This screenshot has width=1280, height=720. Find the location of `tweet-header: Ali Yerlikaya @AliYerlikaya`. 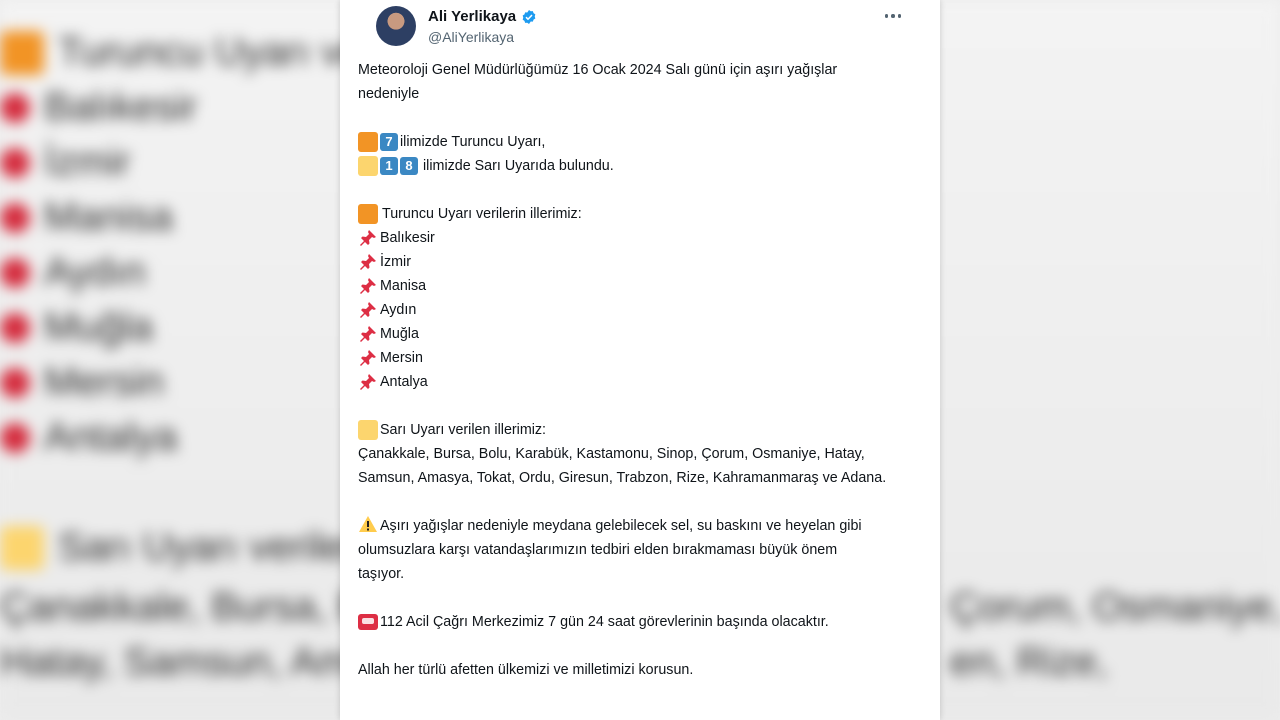

tweet-header: Ali Yerlikaya @AliYerlikaya is located at coordinates (640, 29).